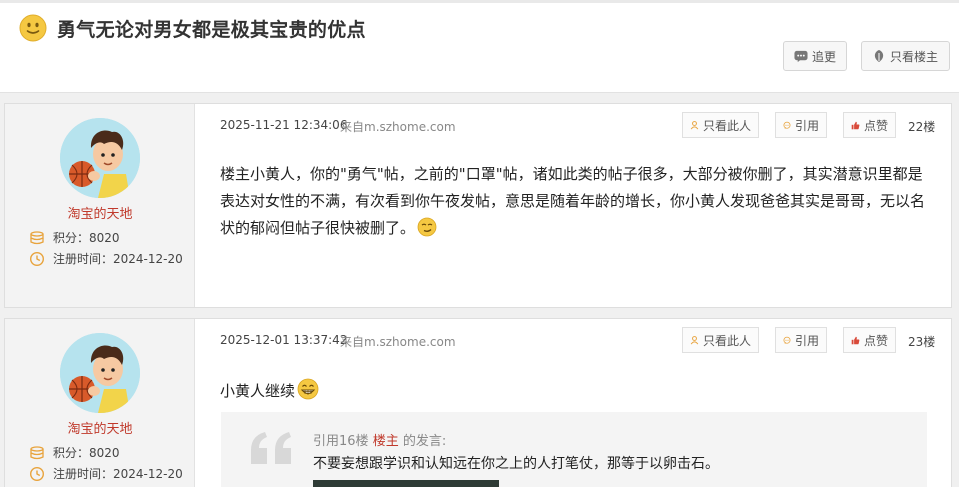  What do you see at coordinates (479, 1) in the screenshot?
I see `top-divider` at bounding box center [479, 1].